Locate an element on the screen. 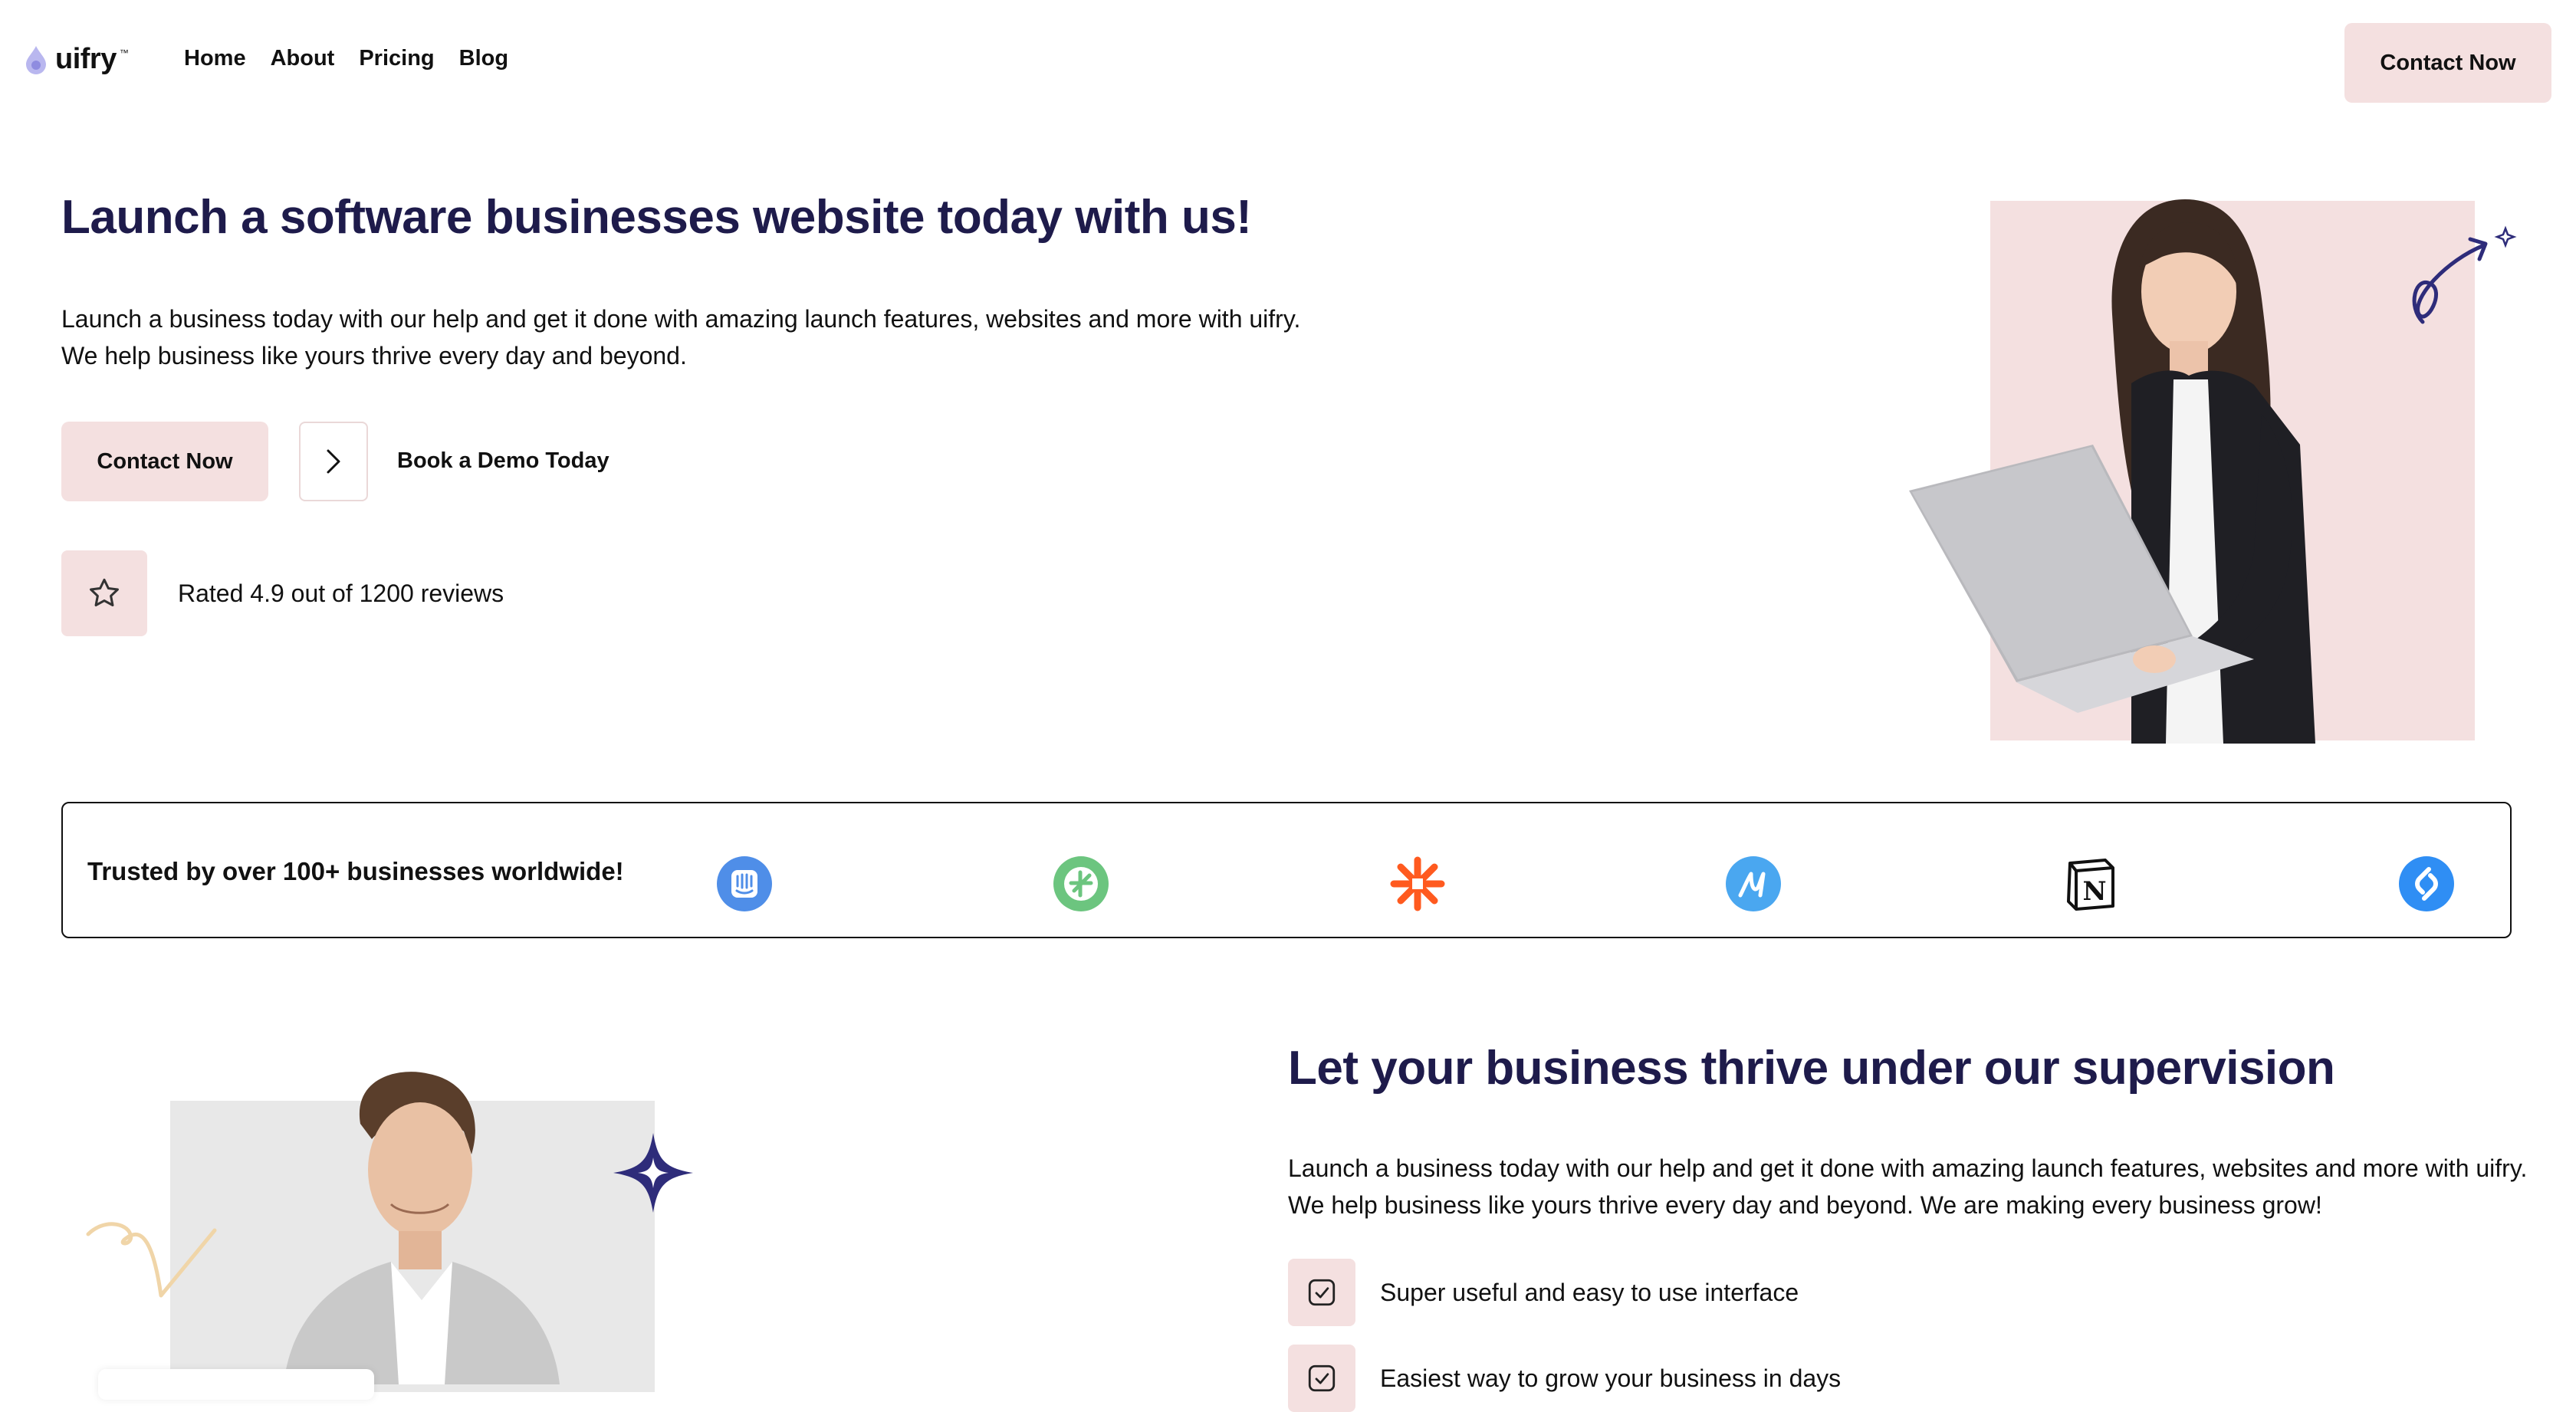 Image resolution: width=2576 pixels, height=1412 pixels. tripadvisor-icon is located at coordinates (1081, 883).